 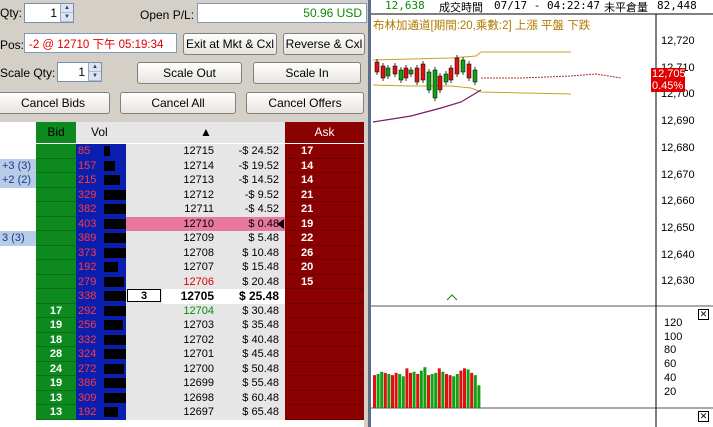 What do you see at coordinates (324, 132) in the screenshot?
I see `ask-header: Ask` at bounding box center [324, 132].